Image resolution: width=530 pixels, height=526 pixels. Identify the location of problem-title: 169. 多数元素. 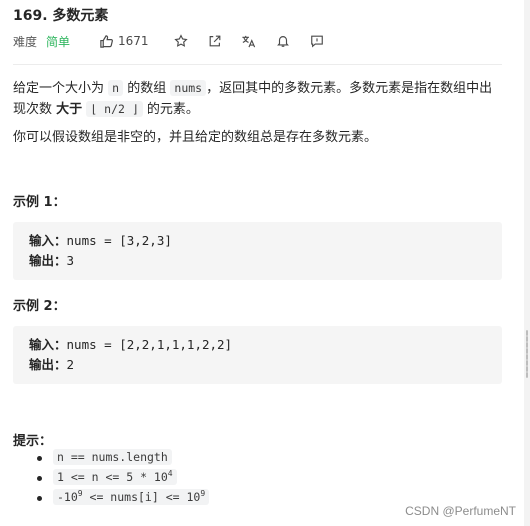
(61, 16).